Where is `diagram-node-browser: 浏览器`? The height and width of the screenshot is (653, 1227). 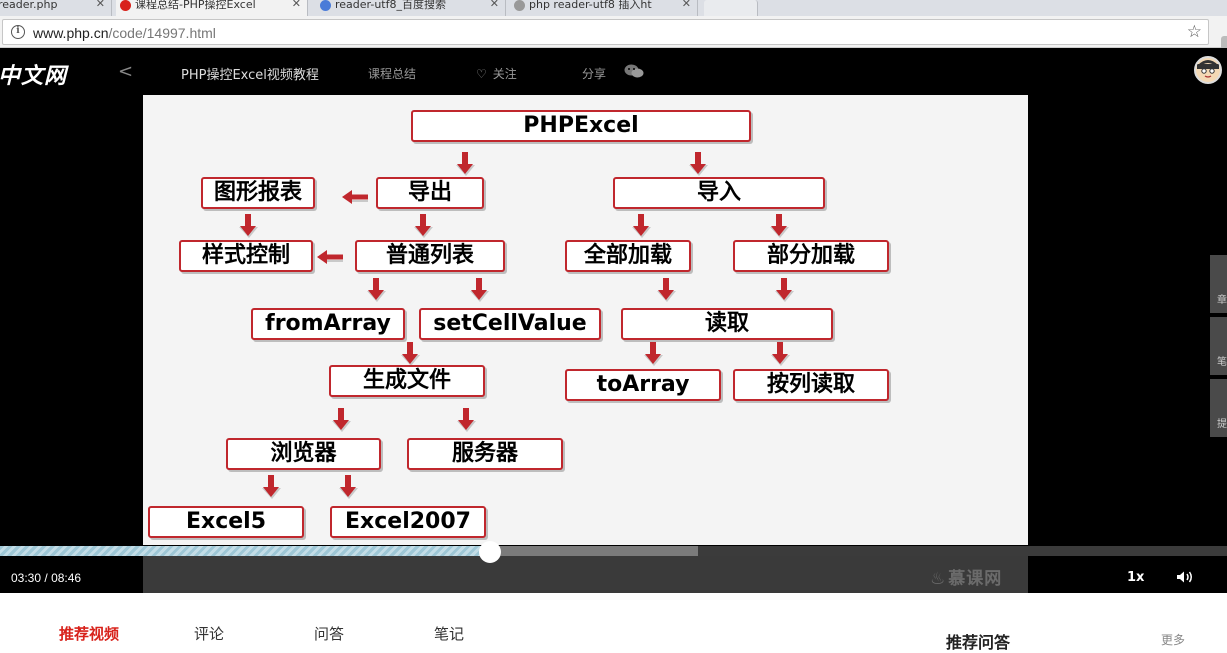 diagram-node-browser: 浏览器 is located at coordinates (303, 454).